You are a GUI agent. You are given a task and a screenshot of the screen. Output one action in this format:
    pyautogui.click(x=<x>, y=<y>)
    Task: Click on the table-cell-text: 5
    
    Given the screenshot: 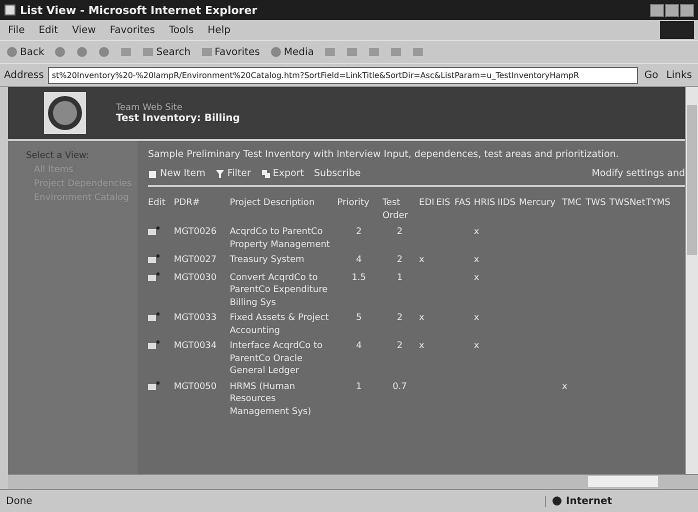 What is the action you would take?
    pyautogui.click(x=359, y=318)
    